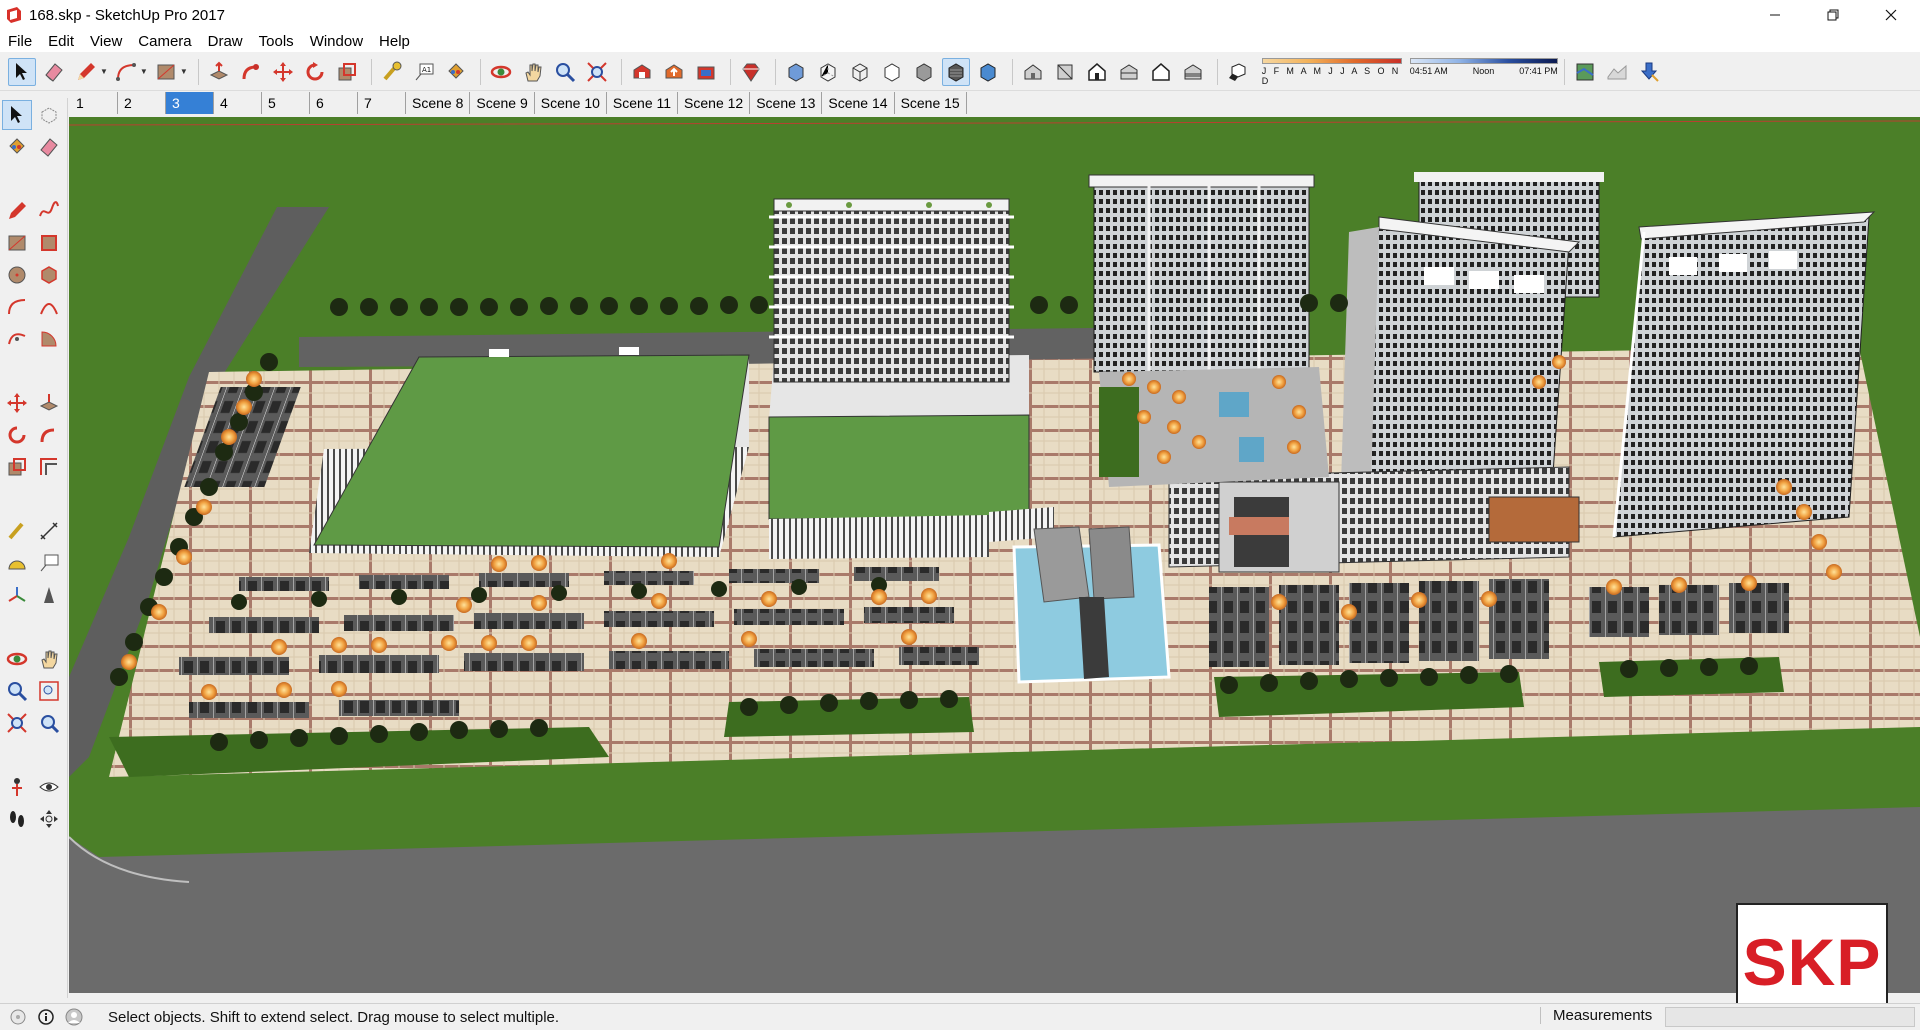  I want to click on time-slider, so click(1483, 60).